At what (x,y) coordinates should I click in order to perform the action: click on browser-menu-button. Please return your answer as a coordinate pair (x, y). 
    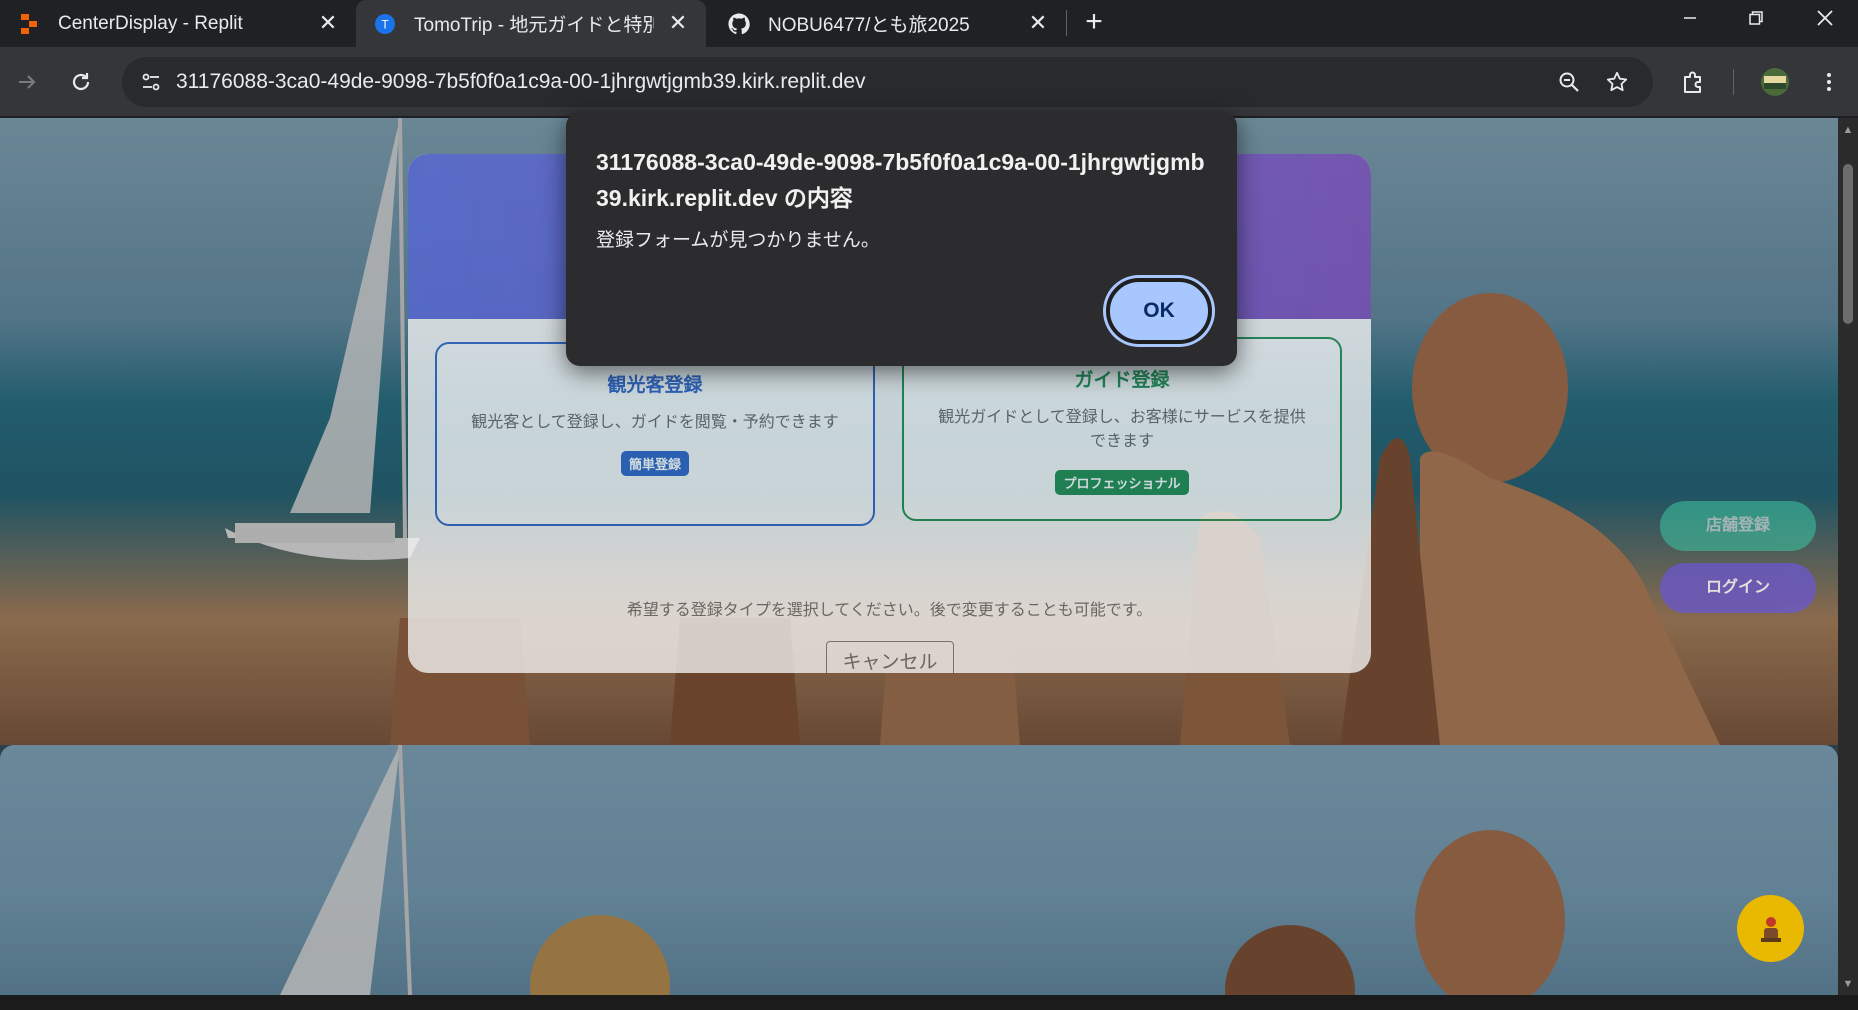
    Looking at the image, I should click on (1829, 82).